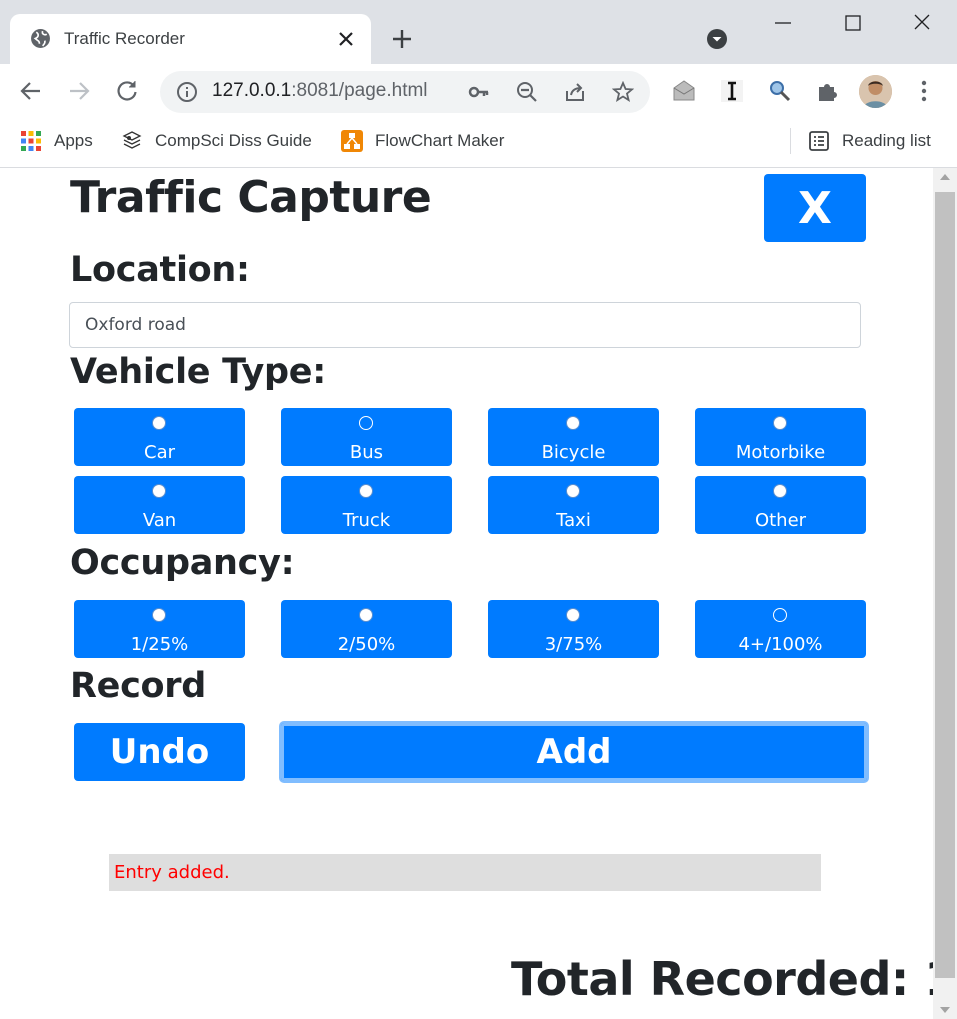 The width and height of the screenshot is (957, 1019). I want to click on bookmark-compsci-diss-guide: CompSci Diss Guide, so click(216, 141).